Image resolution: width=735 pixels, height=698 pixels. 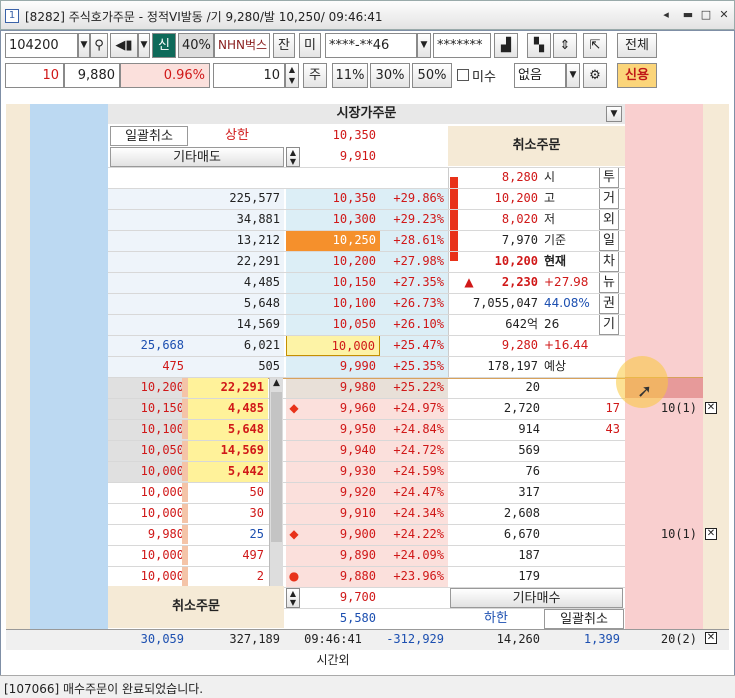 What do you see at coordinates (609, 324) in the screenshot?
I see `side-tab: 기` at bounding box center [609, 324].